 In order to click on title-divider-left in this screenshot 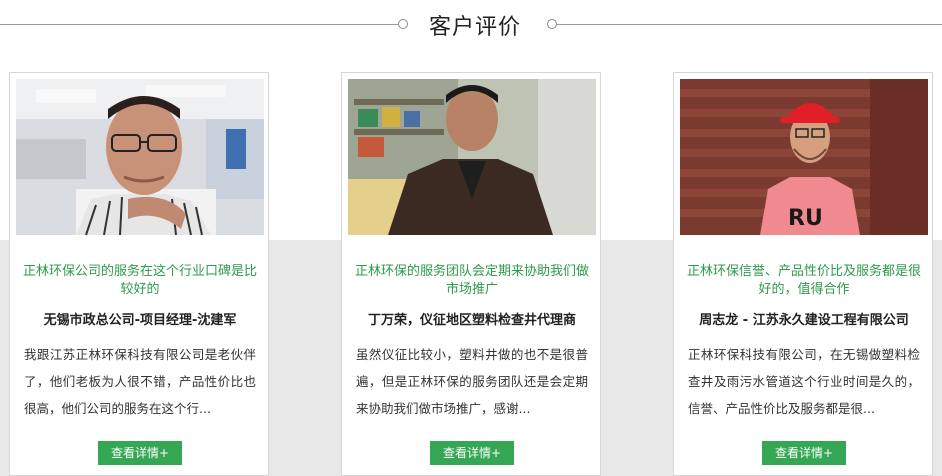, I will do `click(199, 24)`.